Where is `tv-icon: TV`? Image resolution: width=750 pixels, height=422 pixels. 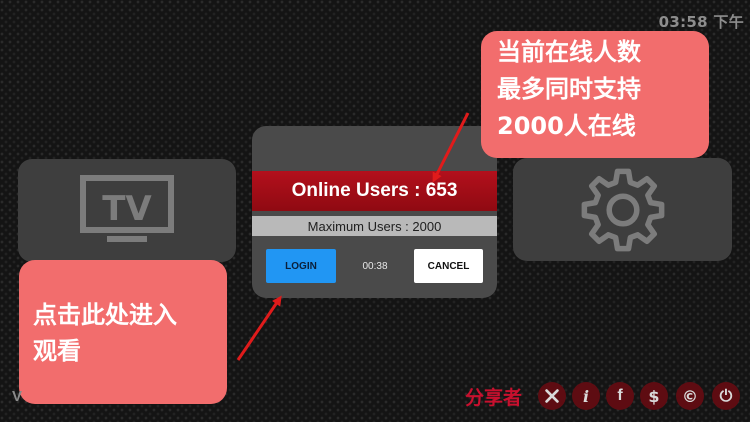 tv-icon: TV is located at coordinates (127, 208).